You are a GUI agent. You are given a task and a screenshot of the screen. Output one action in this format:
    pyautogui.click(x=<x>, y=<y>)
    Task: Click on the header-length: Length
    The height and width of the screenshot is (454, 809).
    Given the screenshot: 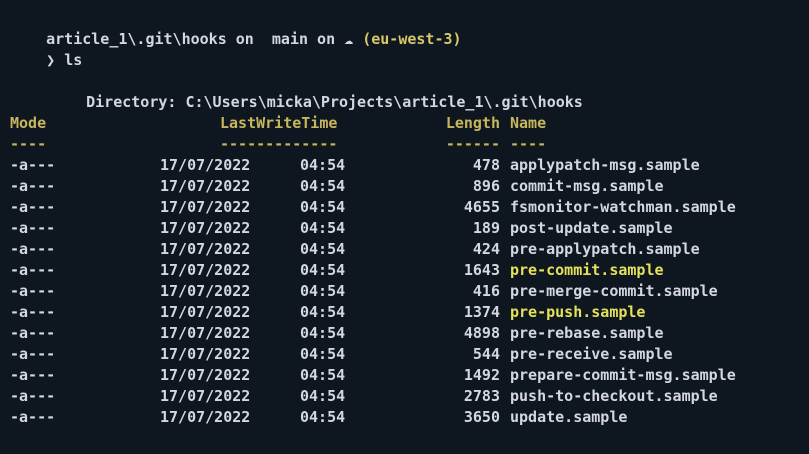 What is the action you would take?
    pyautogui.click(x=472, y=123)
    